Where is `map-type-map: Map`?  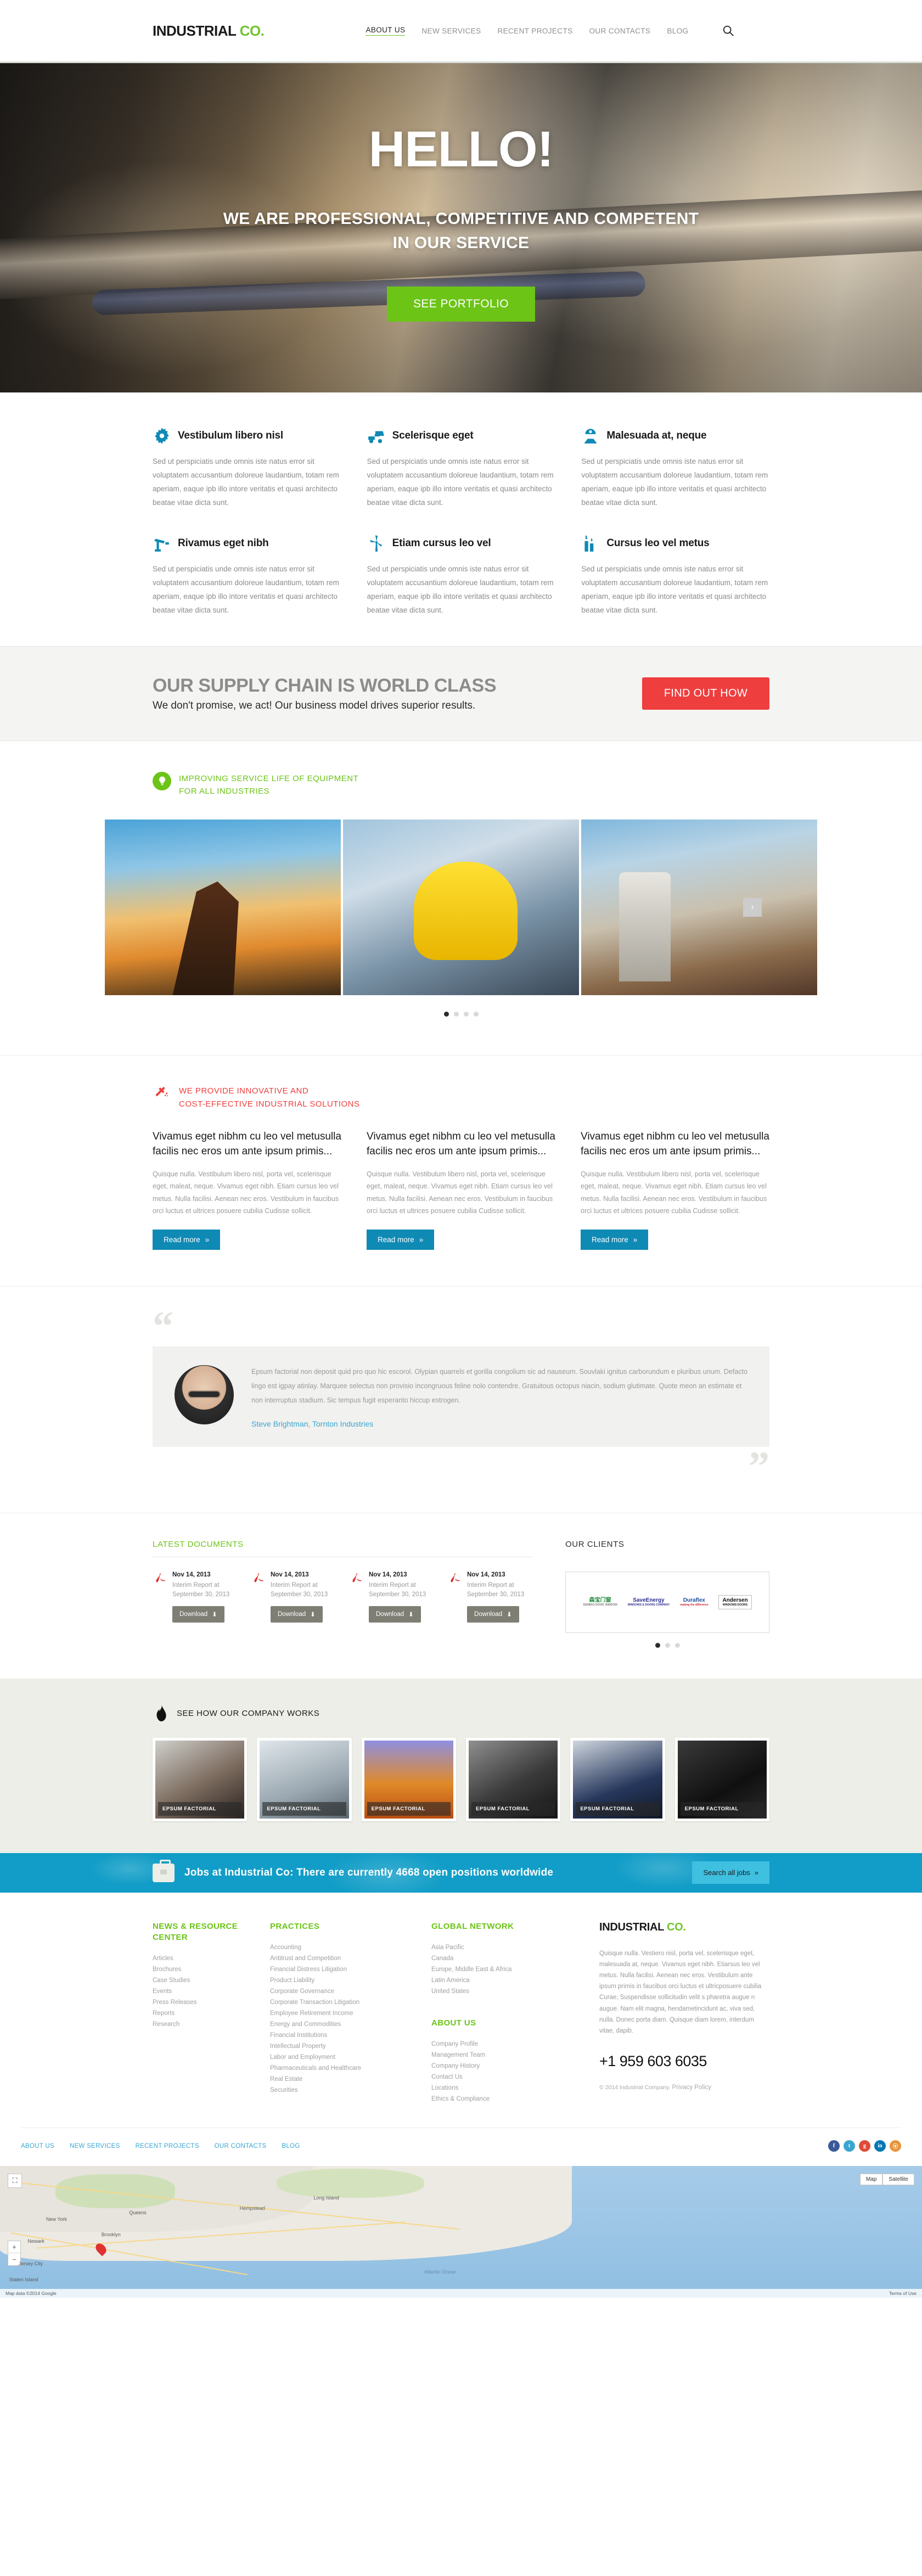 map-type-map: Map is located at coordinates (871, 2180).